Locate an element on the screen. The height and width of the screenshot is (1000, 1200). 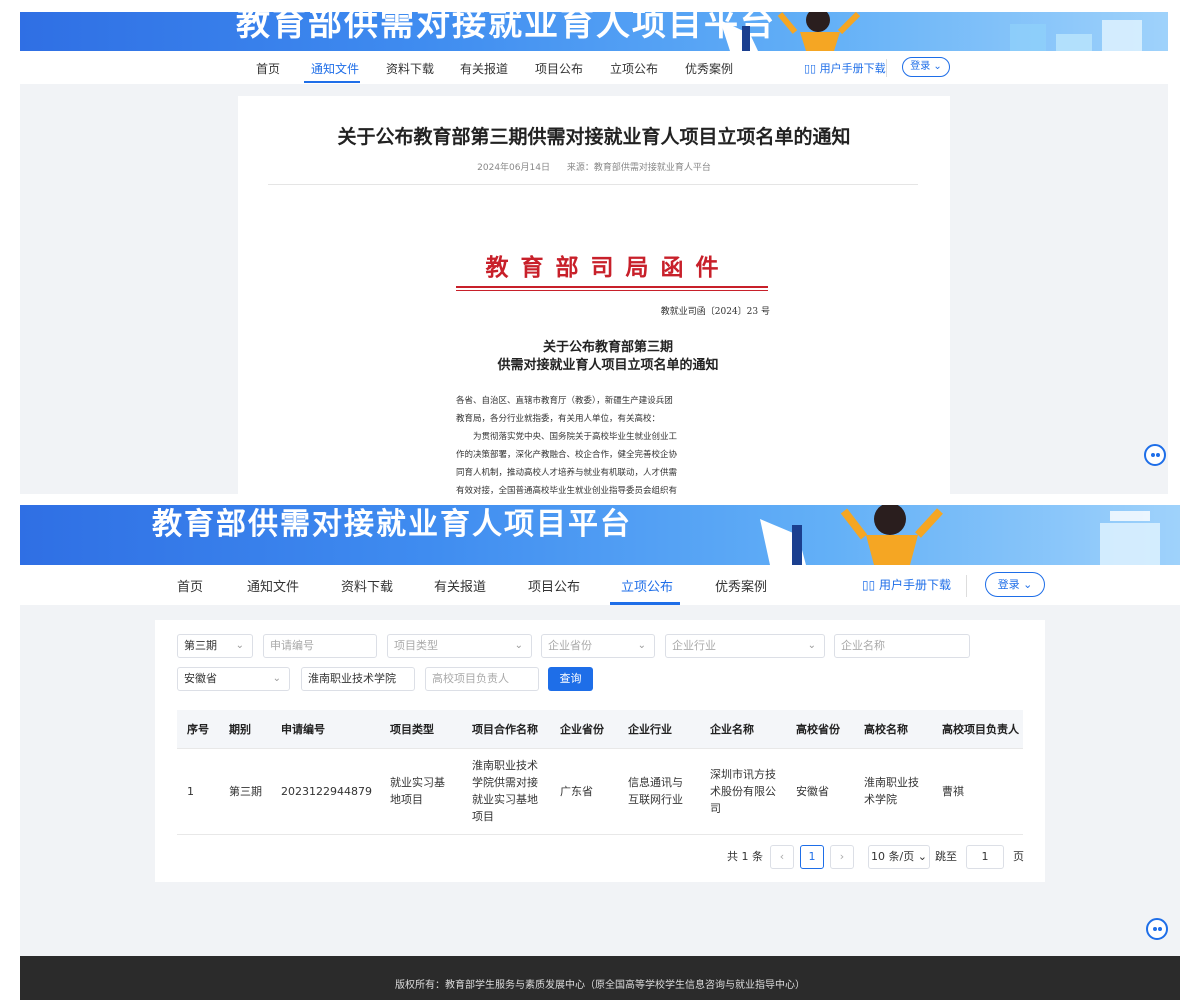
col-header: 高校名称 is located at coordinates (892, 729).